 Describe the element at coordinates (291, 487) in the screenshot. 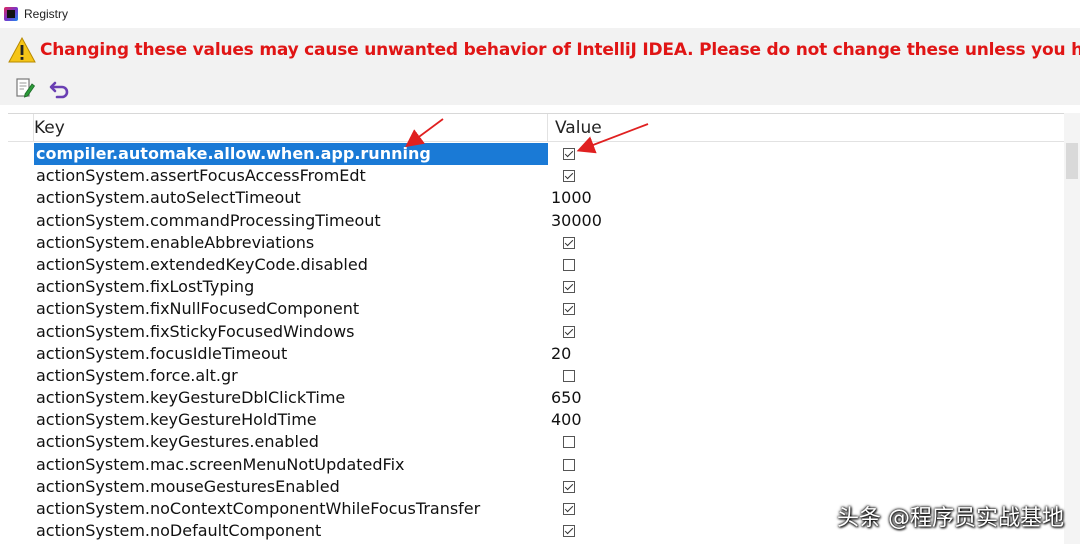

I see `registry-key: actionSystem.mouseGesturesEnabled` at that location.